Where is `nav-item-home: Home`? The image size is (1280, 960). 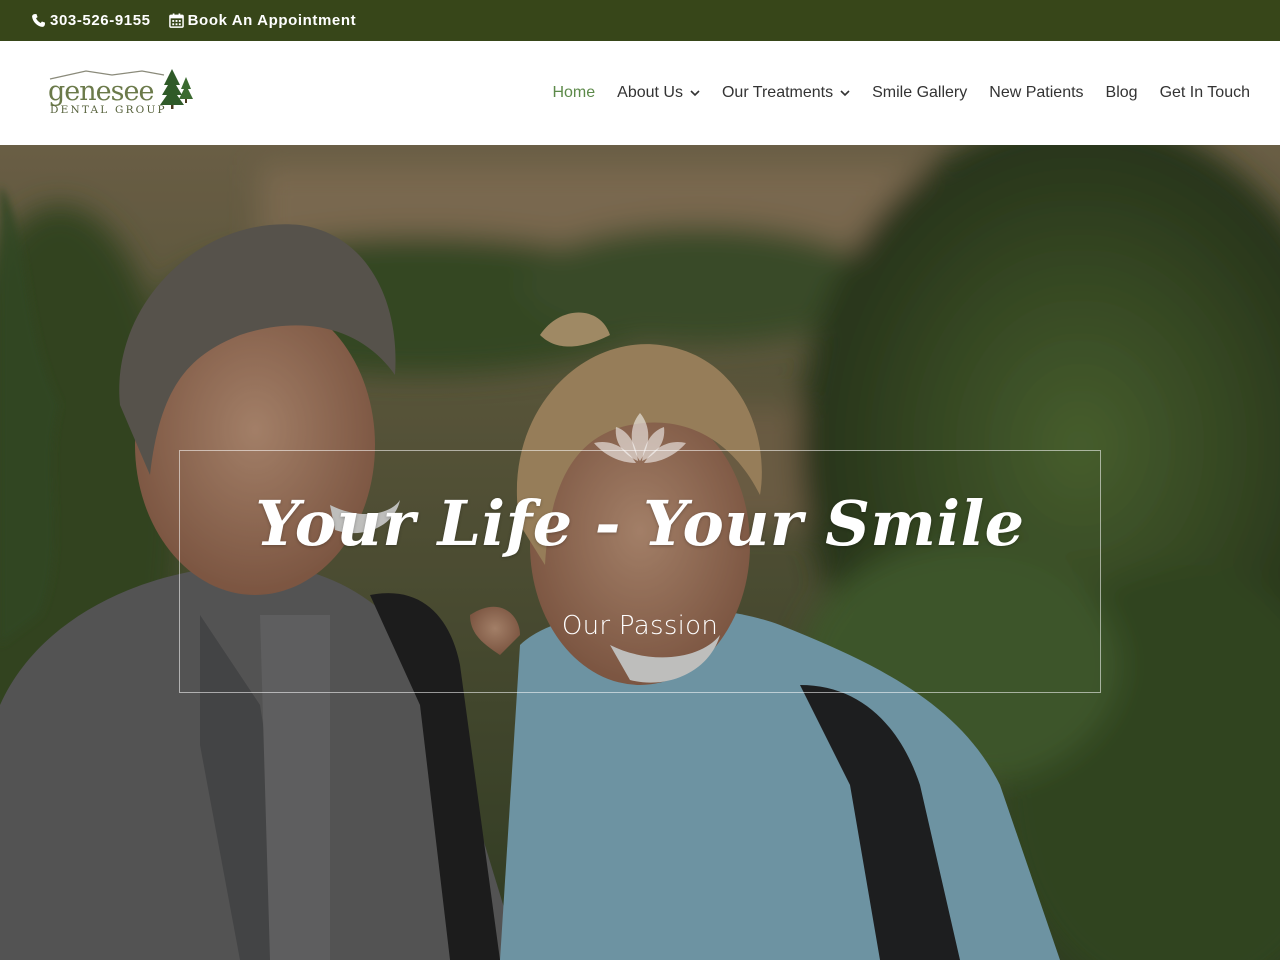
nav-item-home: Home is located at coordinates (573, 93).